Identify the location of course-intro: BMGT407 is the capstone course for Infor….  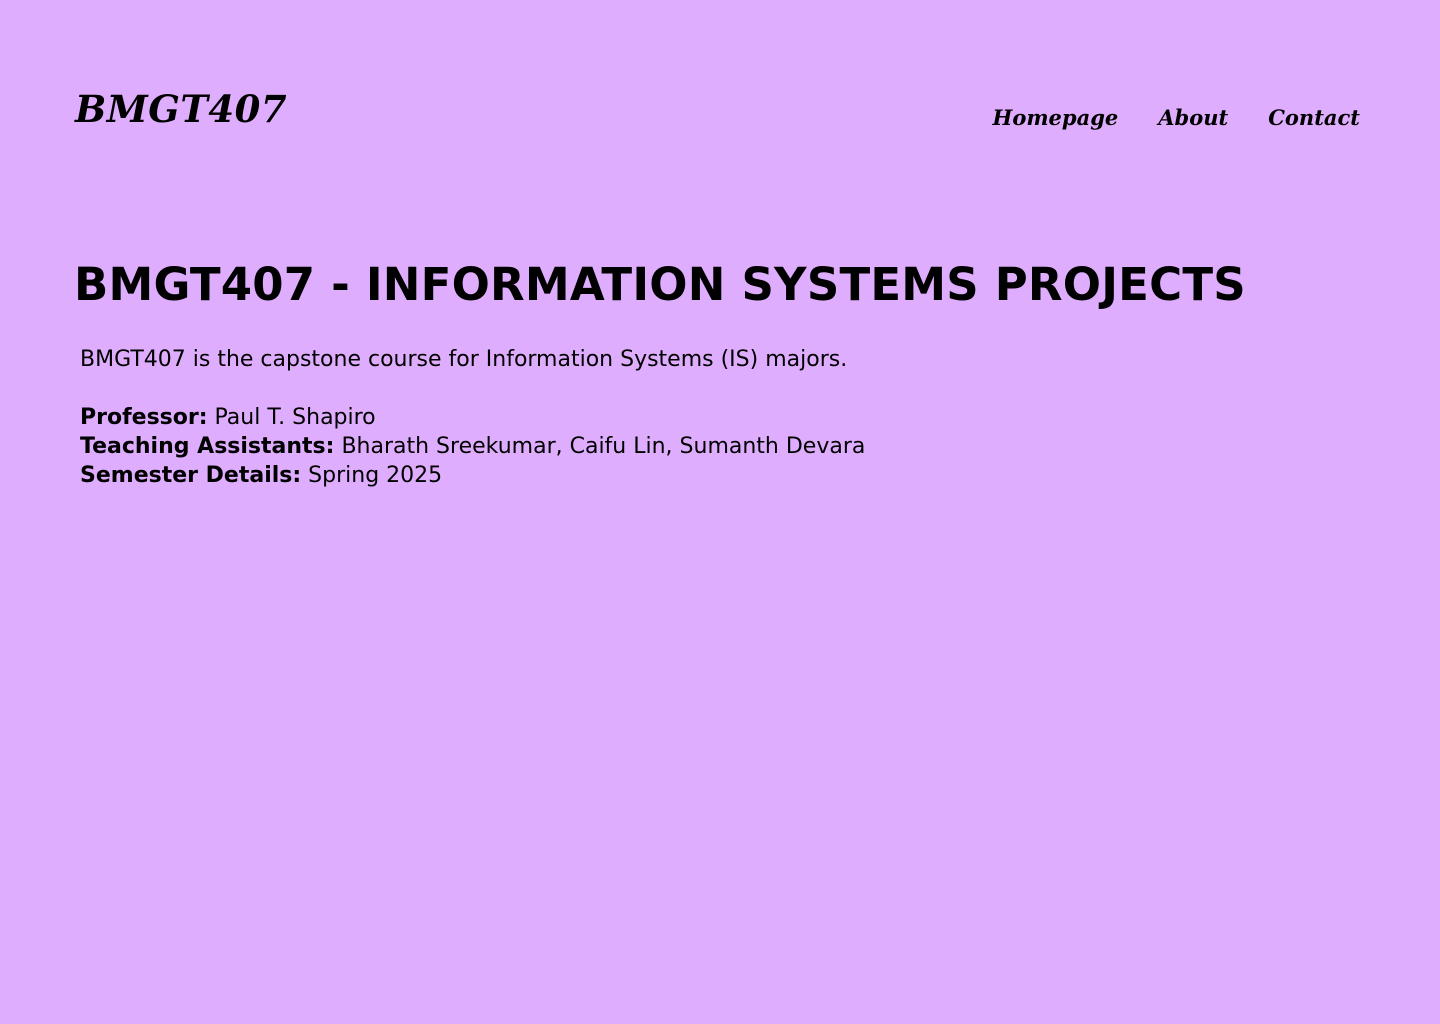
(464, 359).